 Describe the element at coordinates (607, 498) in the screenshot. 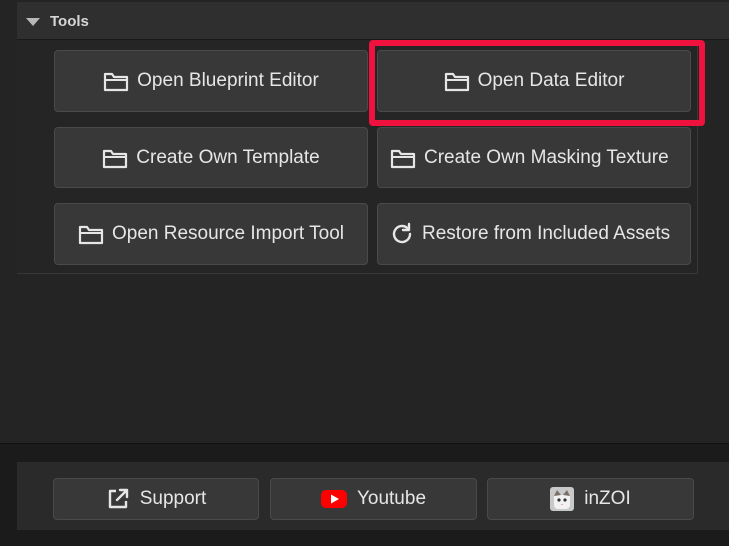

I see `inzoi-label: inZOI` at that location.